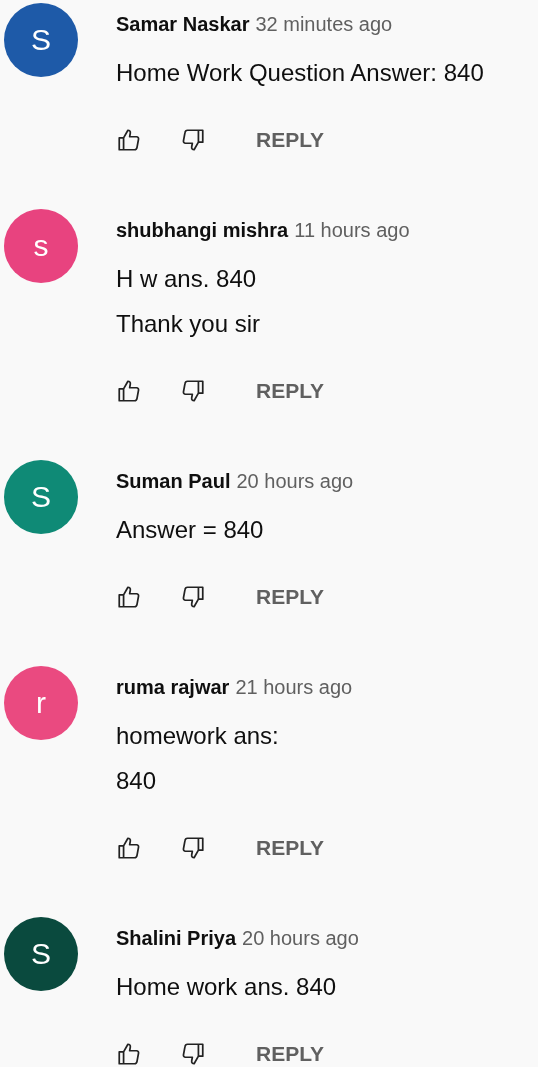 The width and height of the screenshot is (538, 1067). Describe the element at coordinates (198, 758) in the screenshot. I see `comment-text: homework ans: 840` at that location.